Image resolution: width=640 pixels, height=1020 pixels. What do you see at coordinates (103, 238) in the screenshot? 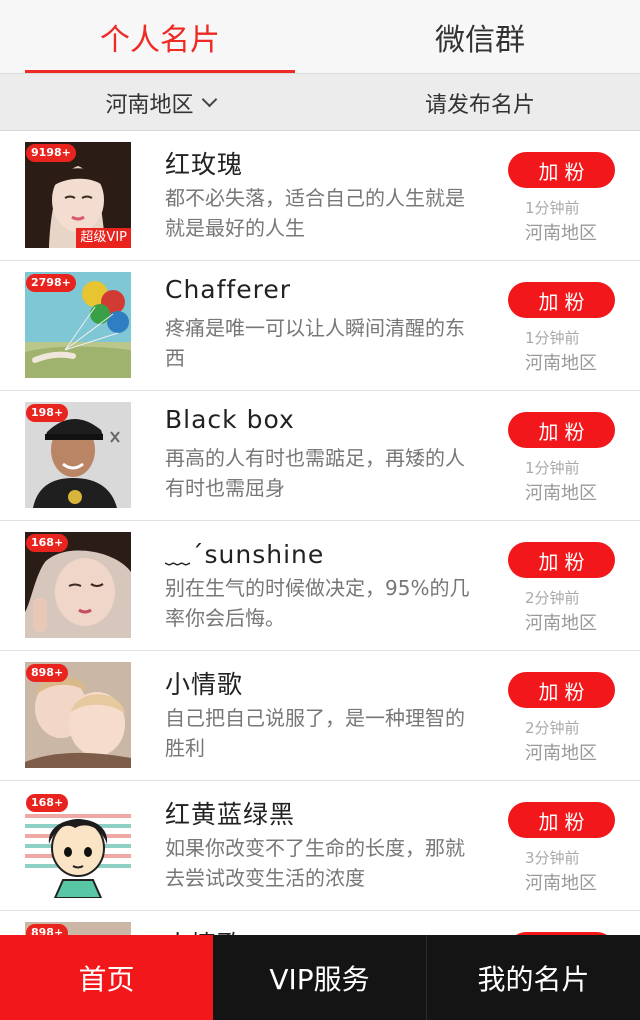
I see `vip-badge: 超级VIP` at bounding box center [103, 238].